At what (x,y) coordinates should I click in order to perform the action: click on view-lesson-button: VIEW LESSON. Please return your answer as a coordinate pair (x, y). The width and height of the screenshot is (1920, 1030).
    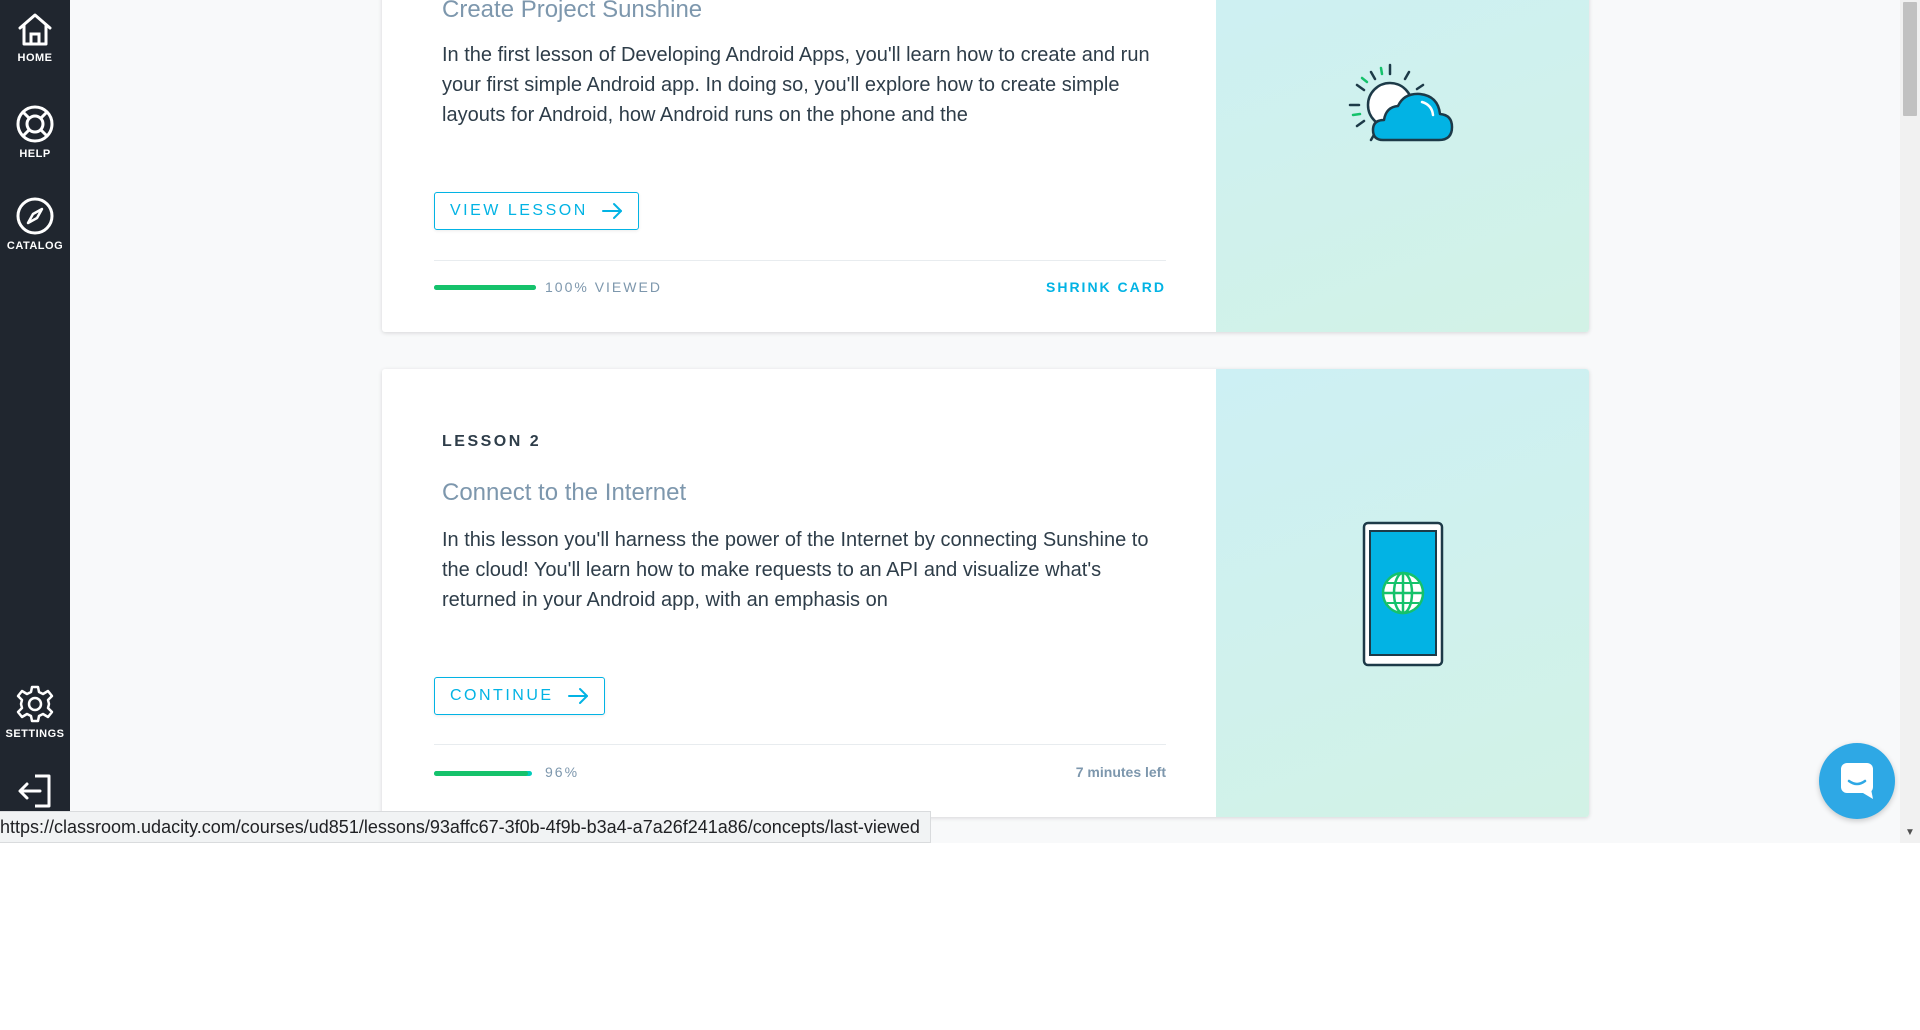
    Looking at the image, I should click on (536, 211).